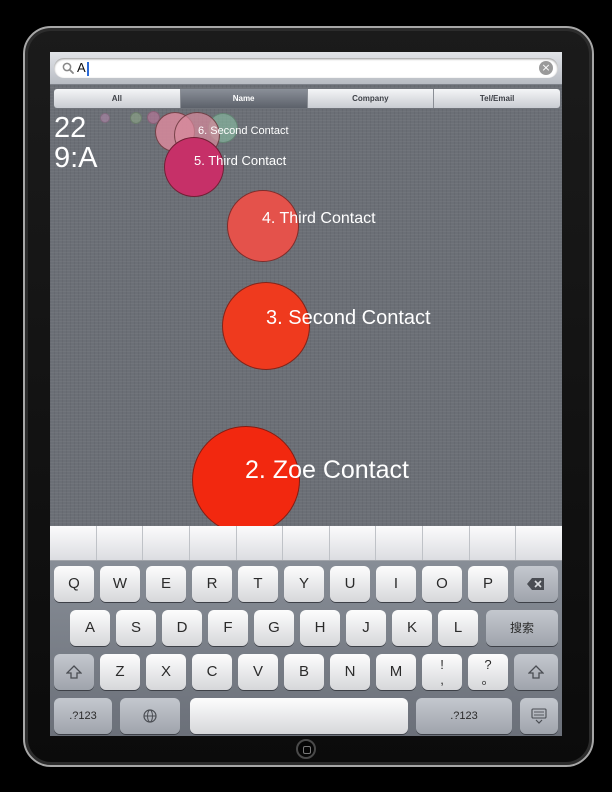 The width and height of the screenshot is (612, 792). What do you see at coordinates (412, 628) in the screenshot?
I see `key-k: K` at bounding box center [412, 628].